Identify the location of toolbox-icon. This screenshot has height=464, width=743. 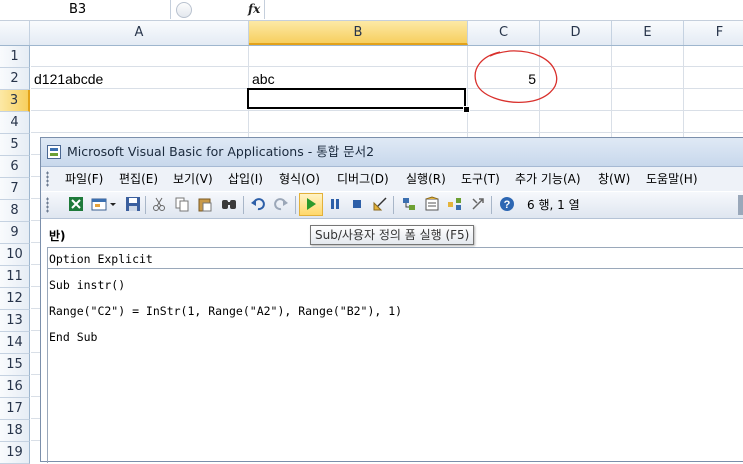
(478, 204).